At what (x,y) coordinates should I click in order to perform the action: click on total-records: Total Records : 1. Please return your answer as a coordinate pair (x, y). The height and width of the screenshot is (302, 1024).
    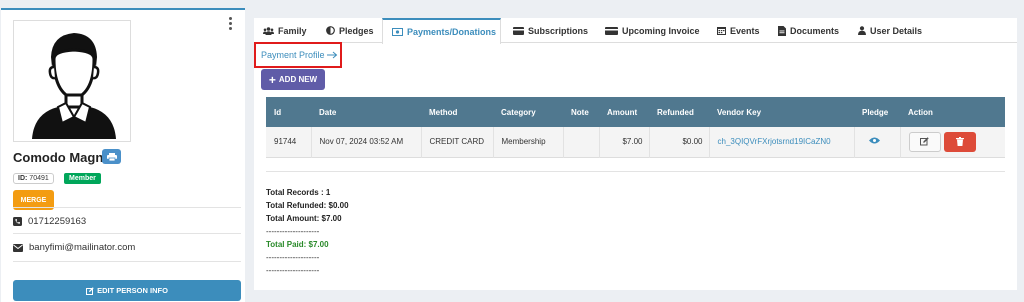
    Looking at the image, I should click on (298, 192).